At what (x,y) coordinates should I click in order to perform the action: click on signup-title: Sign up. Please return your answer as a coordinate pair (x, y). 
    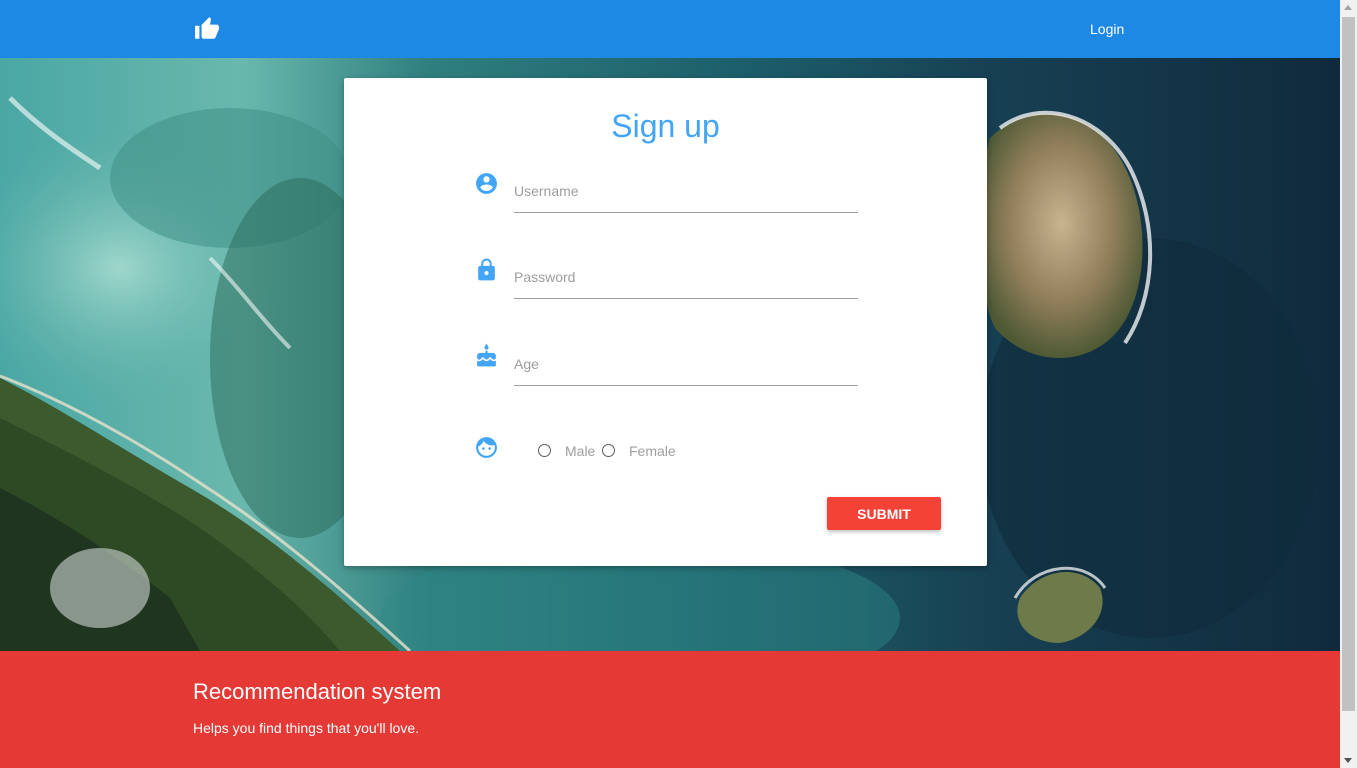
    Looking at the image, I should click on (665, 126).